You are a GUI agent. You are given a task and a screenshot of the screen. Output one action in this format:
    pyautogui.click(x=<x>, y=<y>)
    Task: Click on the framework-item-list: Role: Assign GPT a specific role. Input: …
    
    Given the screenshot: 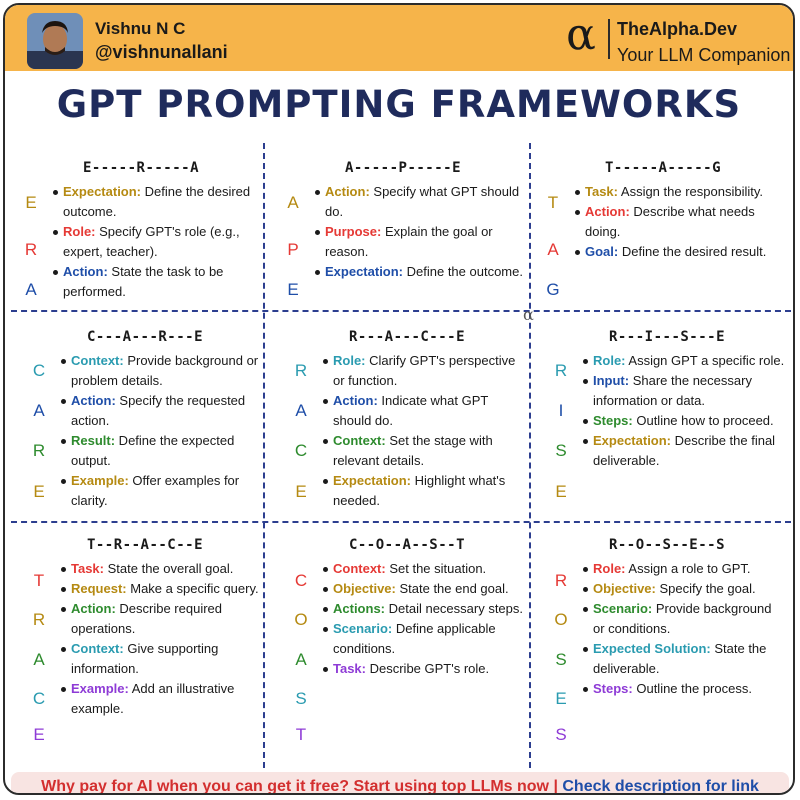 What is the action you would take?
    pyautogui.click(x=684, y=411)
    